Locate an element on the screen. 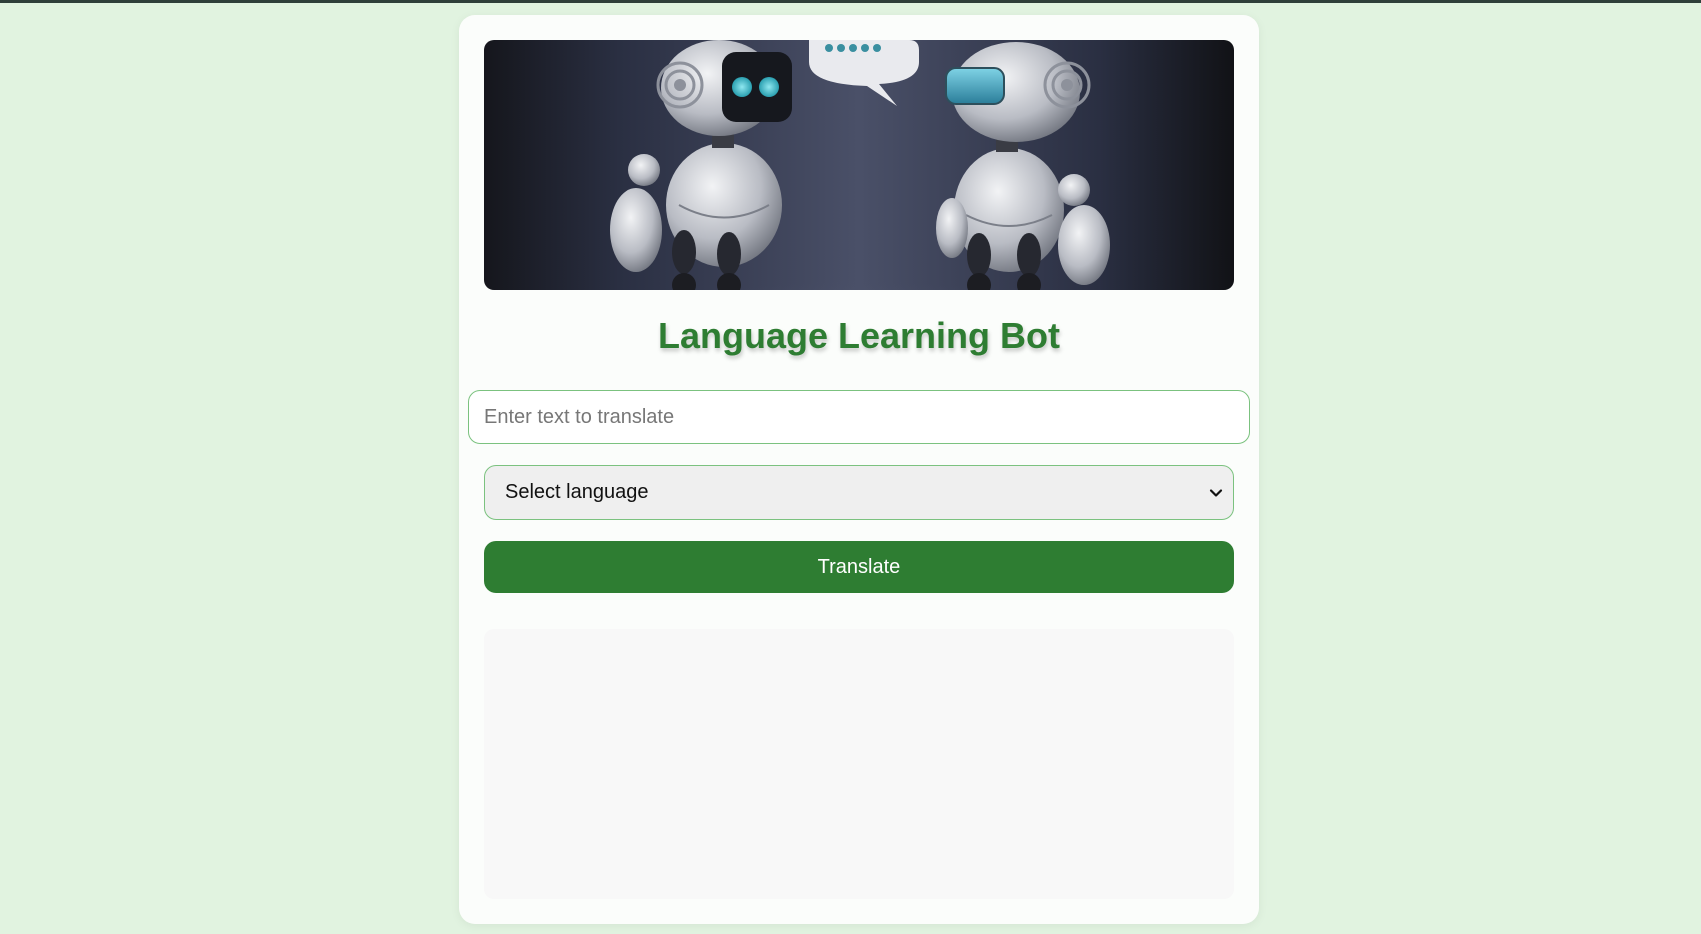  translate-text-input is located at coordinates (859, 417).